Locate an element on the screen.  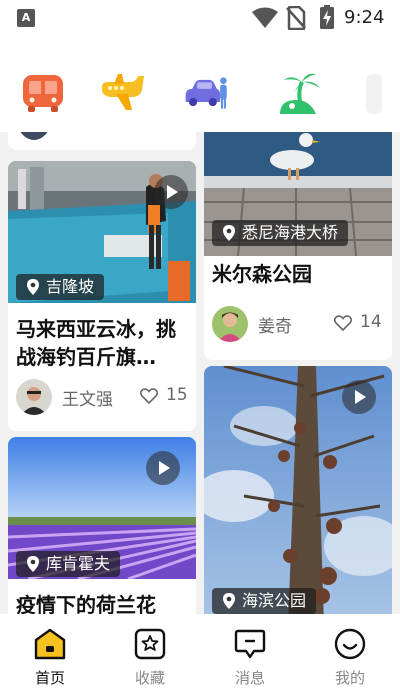
like-count: 14 is located at coordinates (371, 322).